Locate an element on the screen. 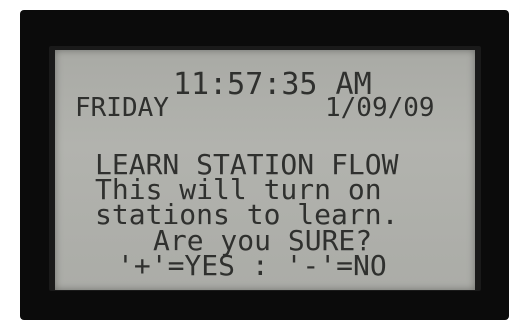 This screenshot has width=522, height=327. yes-no-instructions: '+'=YES : '-'=NO is located at coordinates (252, 265).